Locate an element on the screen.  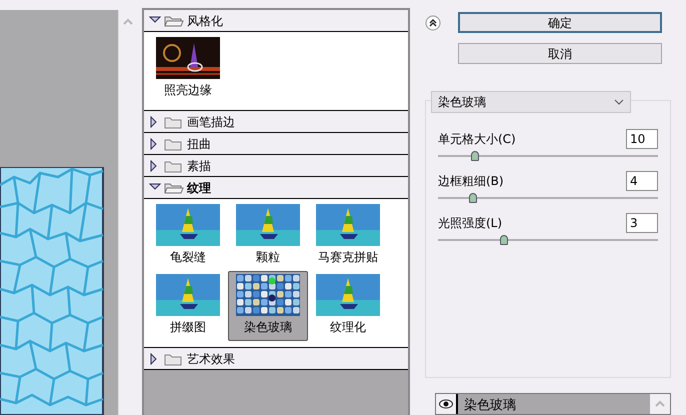
filter-thumbnail-item: 龟裂缝 is located at coordinates (188, 236).